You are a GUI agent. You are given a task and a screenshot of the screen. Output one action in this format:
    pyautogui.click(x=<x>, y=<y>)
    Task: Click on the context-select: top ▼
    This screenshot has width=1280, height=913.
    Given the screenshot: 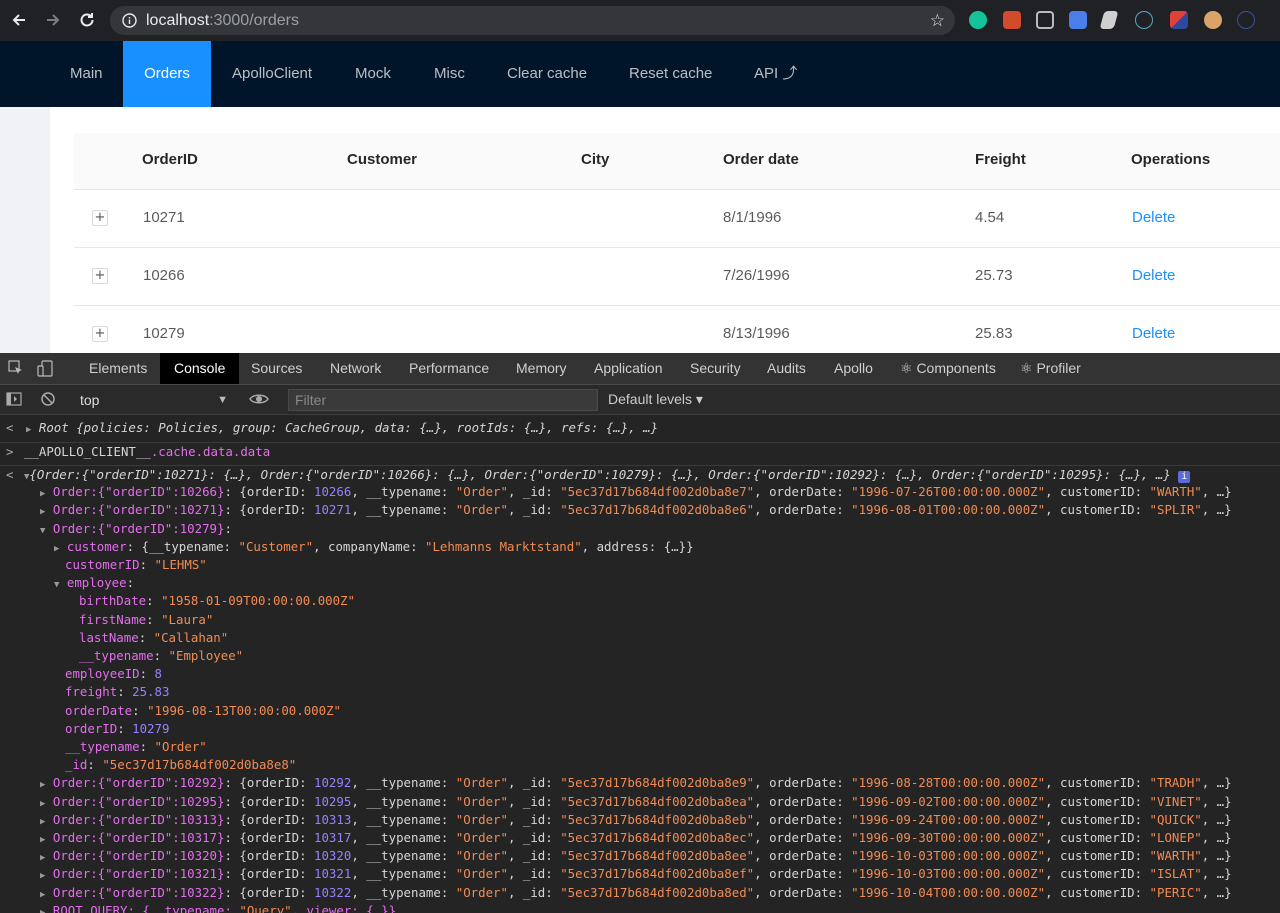 What is the action you would take?
    pyautogui.click(x=152, y=400)
    